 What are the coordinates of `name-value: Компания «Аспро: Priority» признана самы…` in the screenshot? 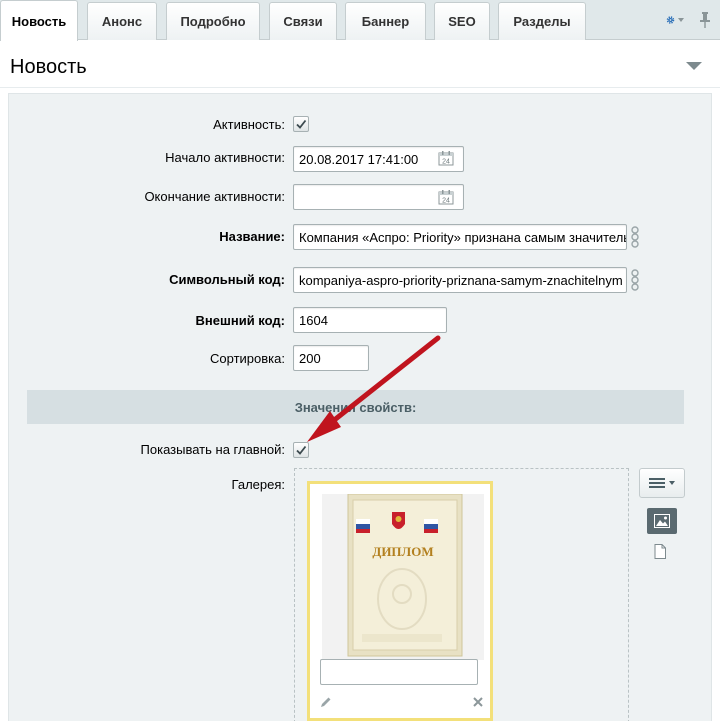 It's located at (463, 237).